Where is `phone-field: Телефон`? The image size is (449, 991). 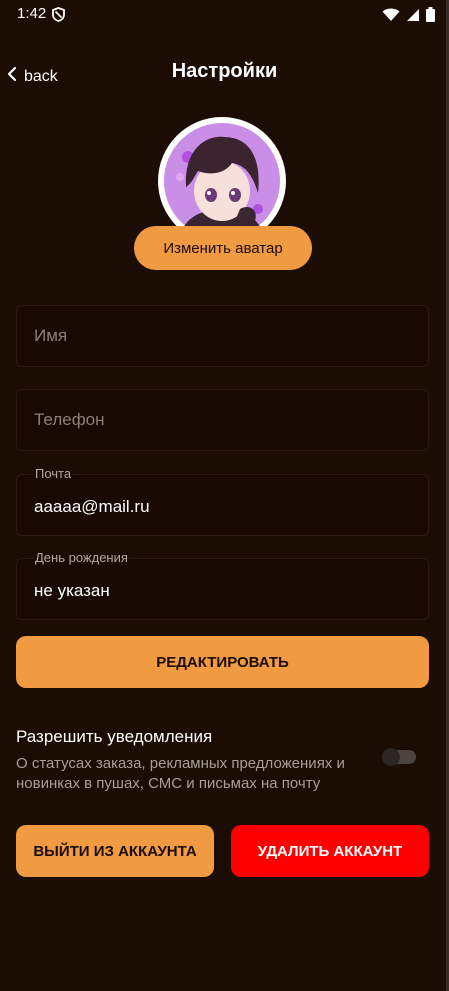 phone-field: Телефон is located at coordinates (222, 420).